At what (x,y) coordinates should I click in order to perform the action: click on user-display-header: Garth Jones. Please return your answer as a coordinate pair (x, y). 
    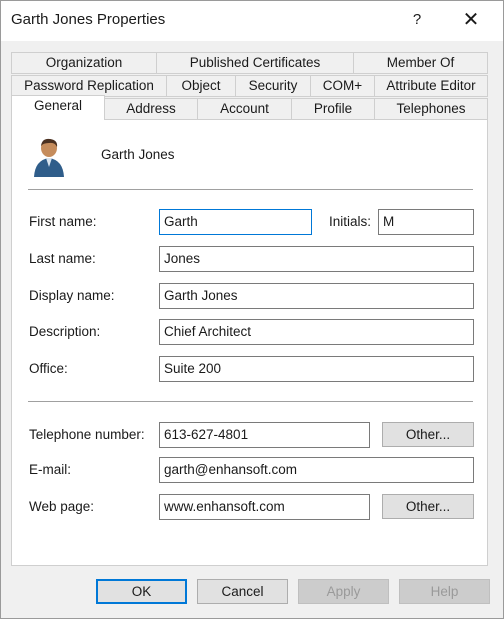
    Looking at the image, I should click on (138, 154).